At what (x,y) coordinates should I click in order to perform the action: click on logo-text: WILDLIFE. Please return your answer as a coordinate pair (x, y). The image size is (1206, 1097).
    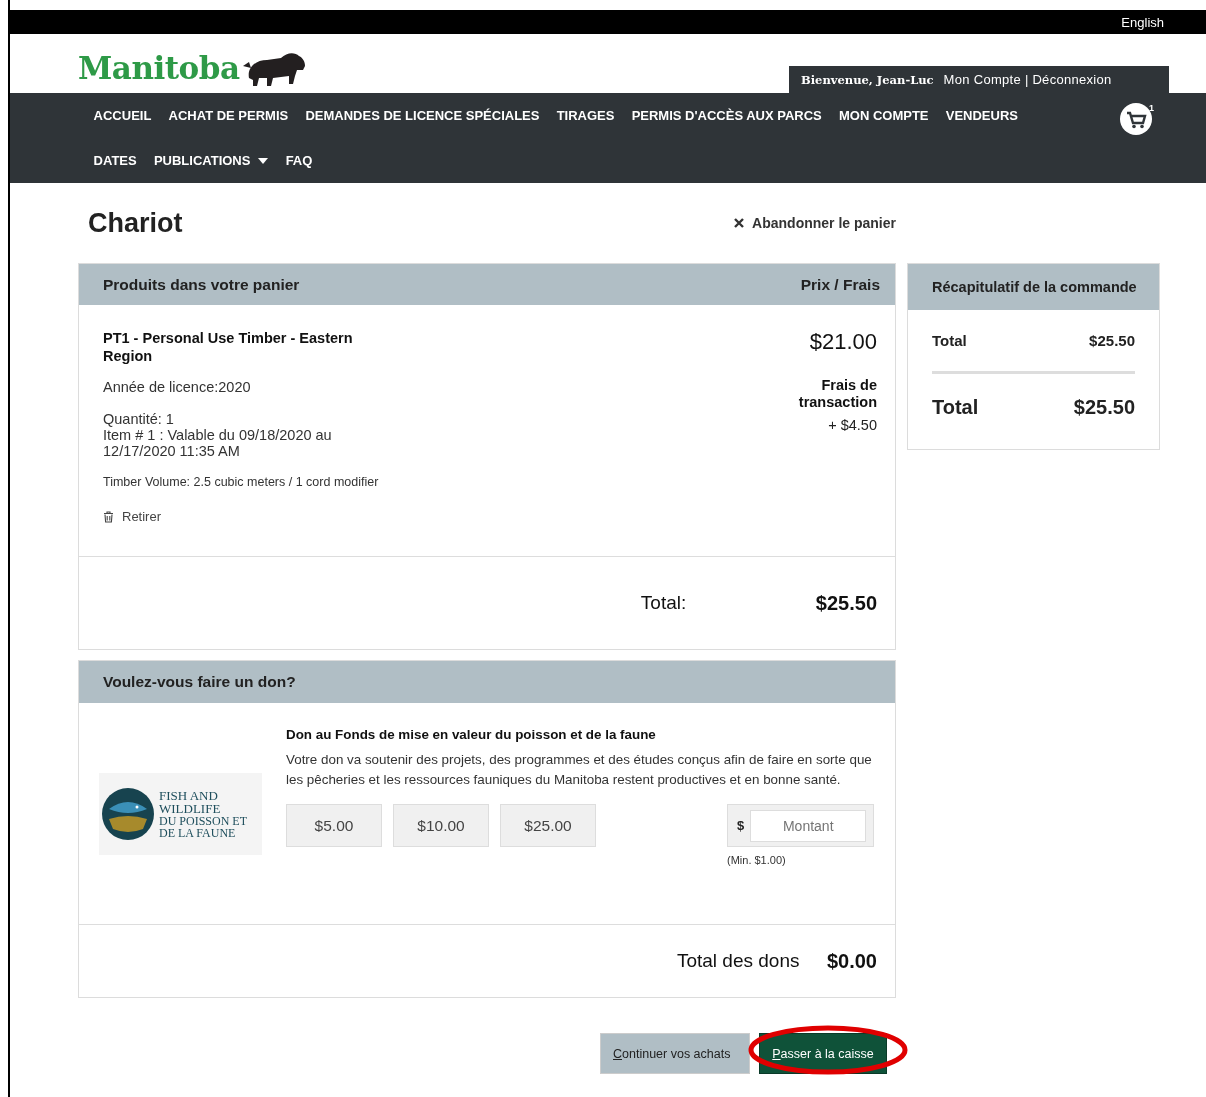
    Looking at the image, I should click on (190, 808).